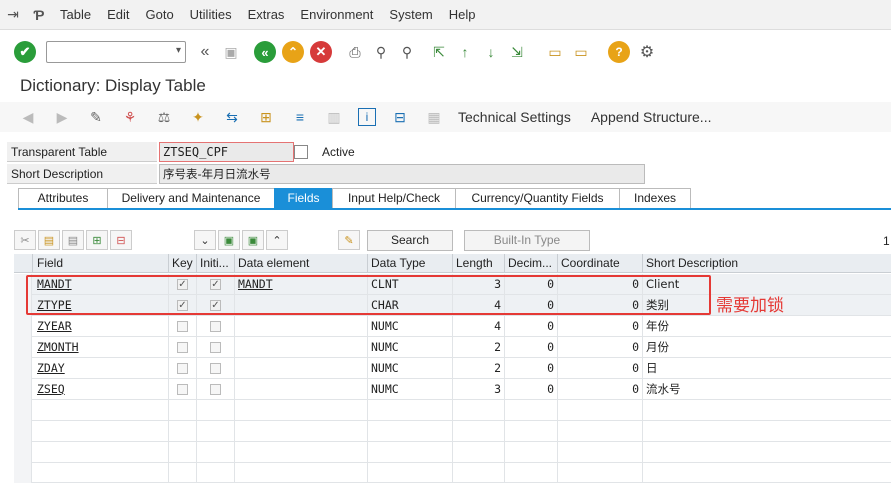 The width and height of the screenshot is (891, 483). What do you see at coordinates (434, 117) in the screenshot?
I see `table-contents-icon: ▦` at bounding box center [434, 117].